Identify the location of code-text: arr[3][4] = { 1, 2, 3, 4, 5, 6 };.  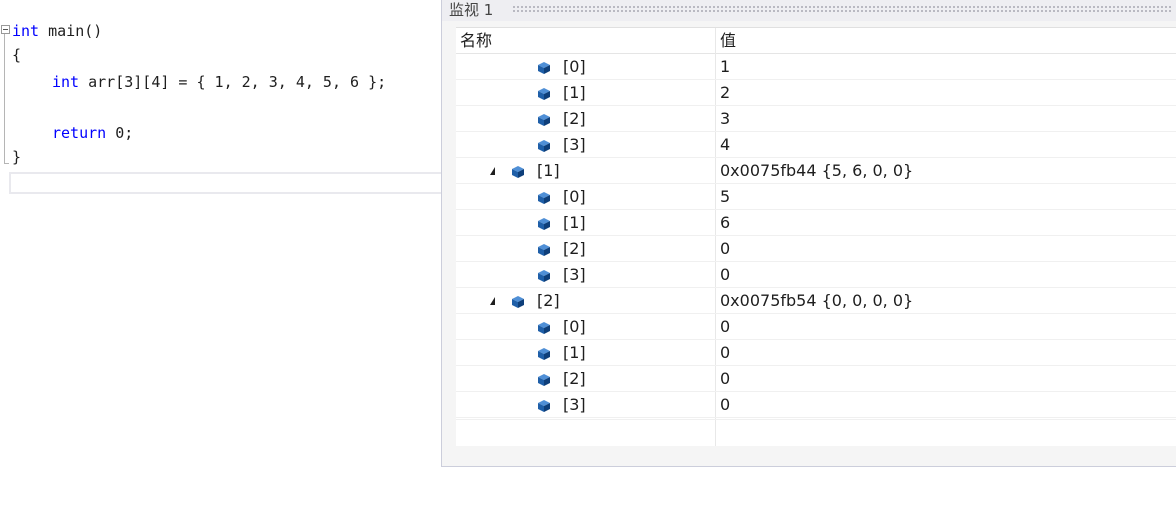
(233, 82).